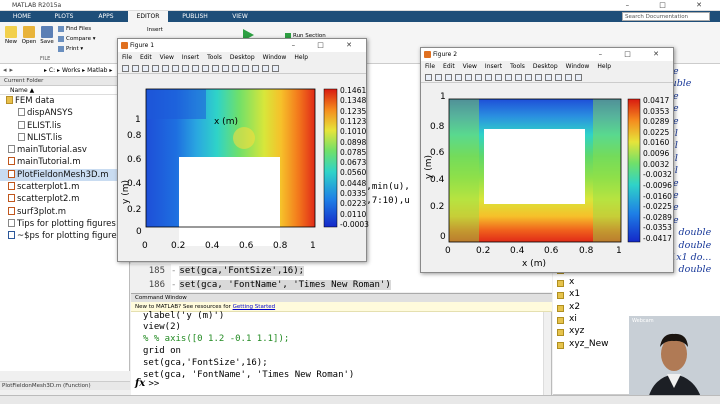 The image size is (720, 404). What do you see at coordinates (64, 16) in the screenshot?
I see `tab-plots: PLOTS` at bounding box center [64, 16].